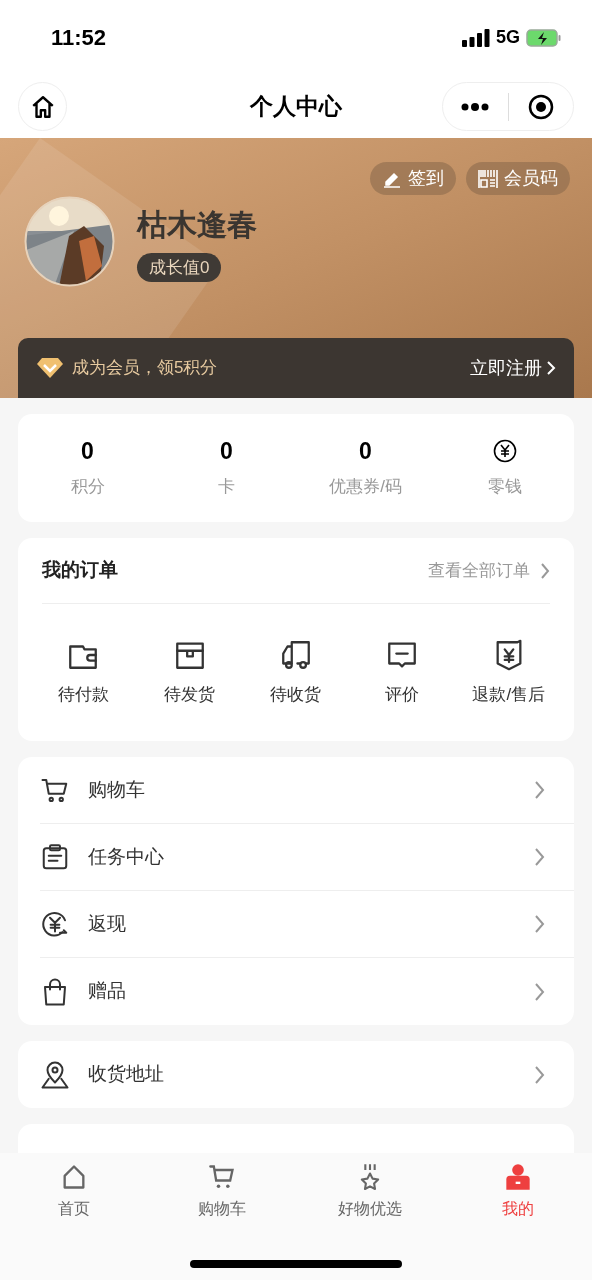  What do you see at coordinates (370, 1192) in the screenshot?
I see `tab-item: 好物优选` at bounding box center [370, 1192].